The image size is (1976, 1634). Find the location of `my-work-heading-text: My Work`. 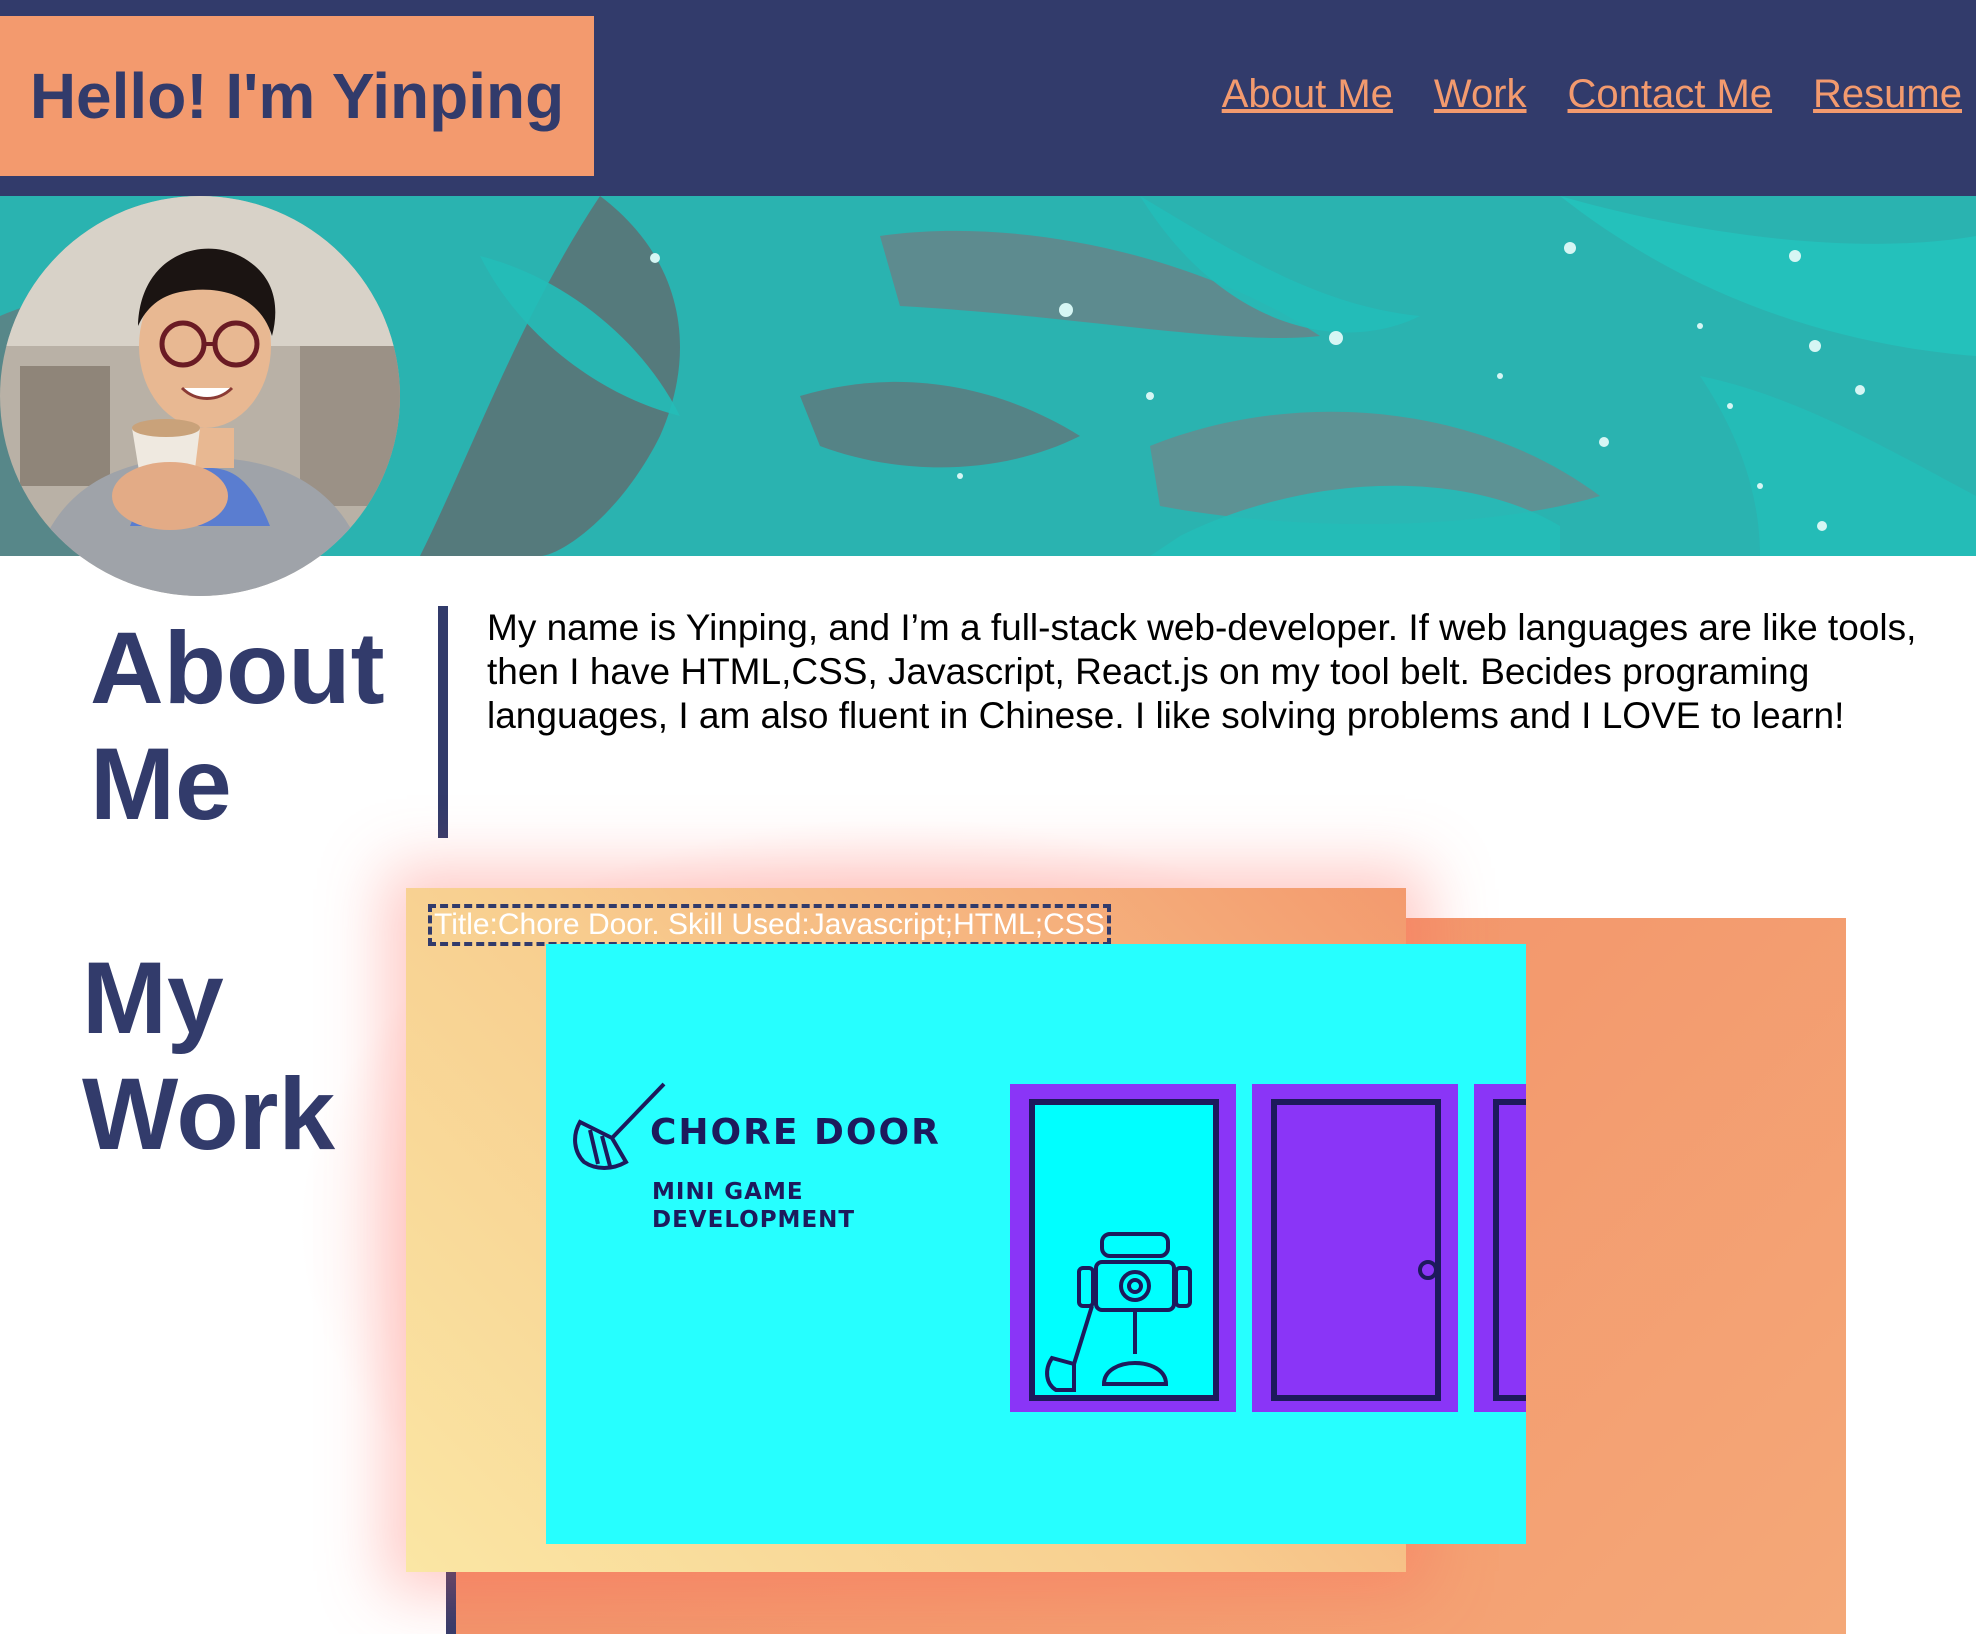

my-work-heading-text: My Work is located at coordinates (209, 1056).